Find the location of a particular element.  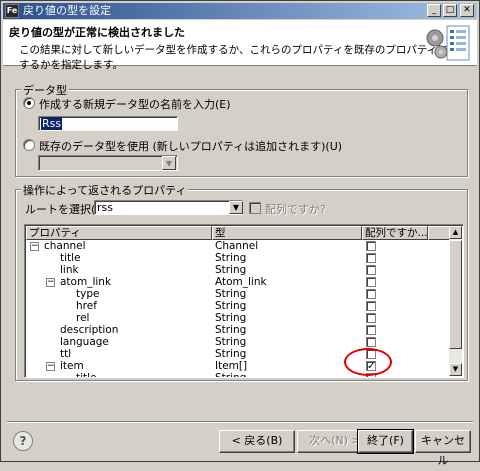

property-name: type is located at coordinates (88, 294).